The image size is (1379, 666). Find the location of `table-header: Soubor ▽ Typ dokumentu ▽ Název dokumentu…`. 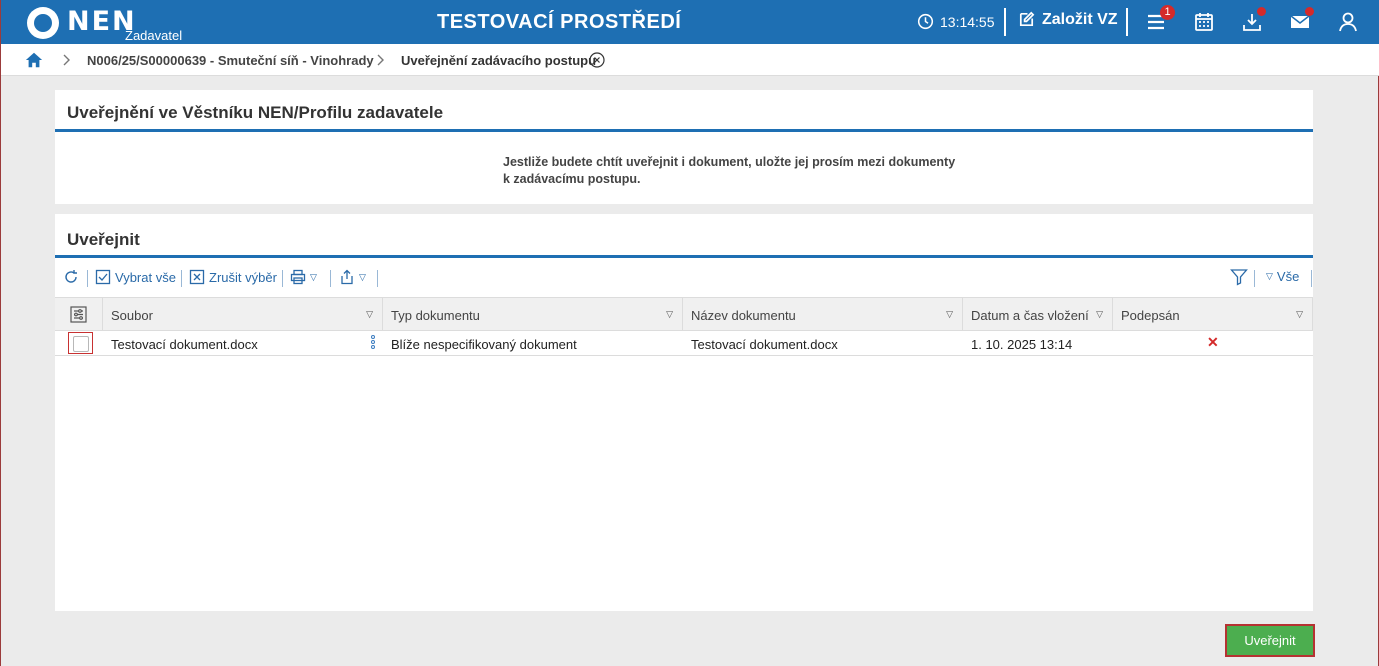

table-header: Soubor ▽ Typ dokumentu ▽ Název dokumentu… is located at coordinates (684, 314).